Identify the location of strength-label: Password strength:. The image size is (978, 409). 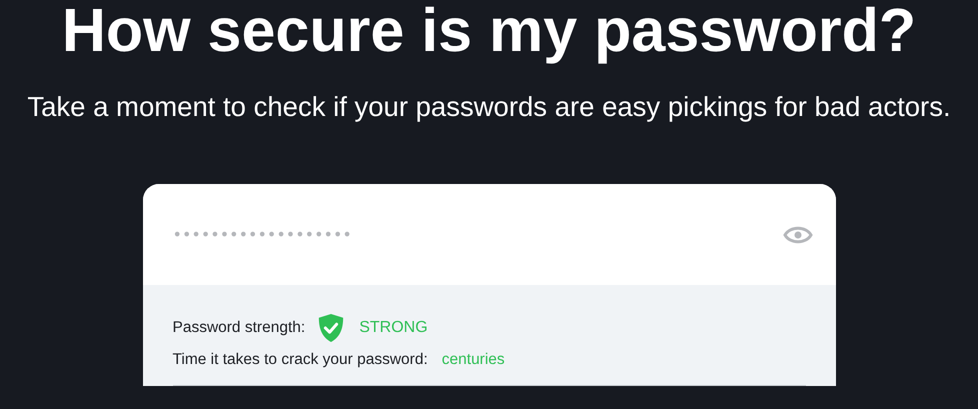
(239, 328).